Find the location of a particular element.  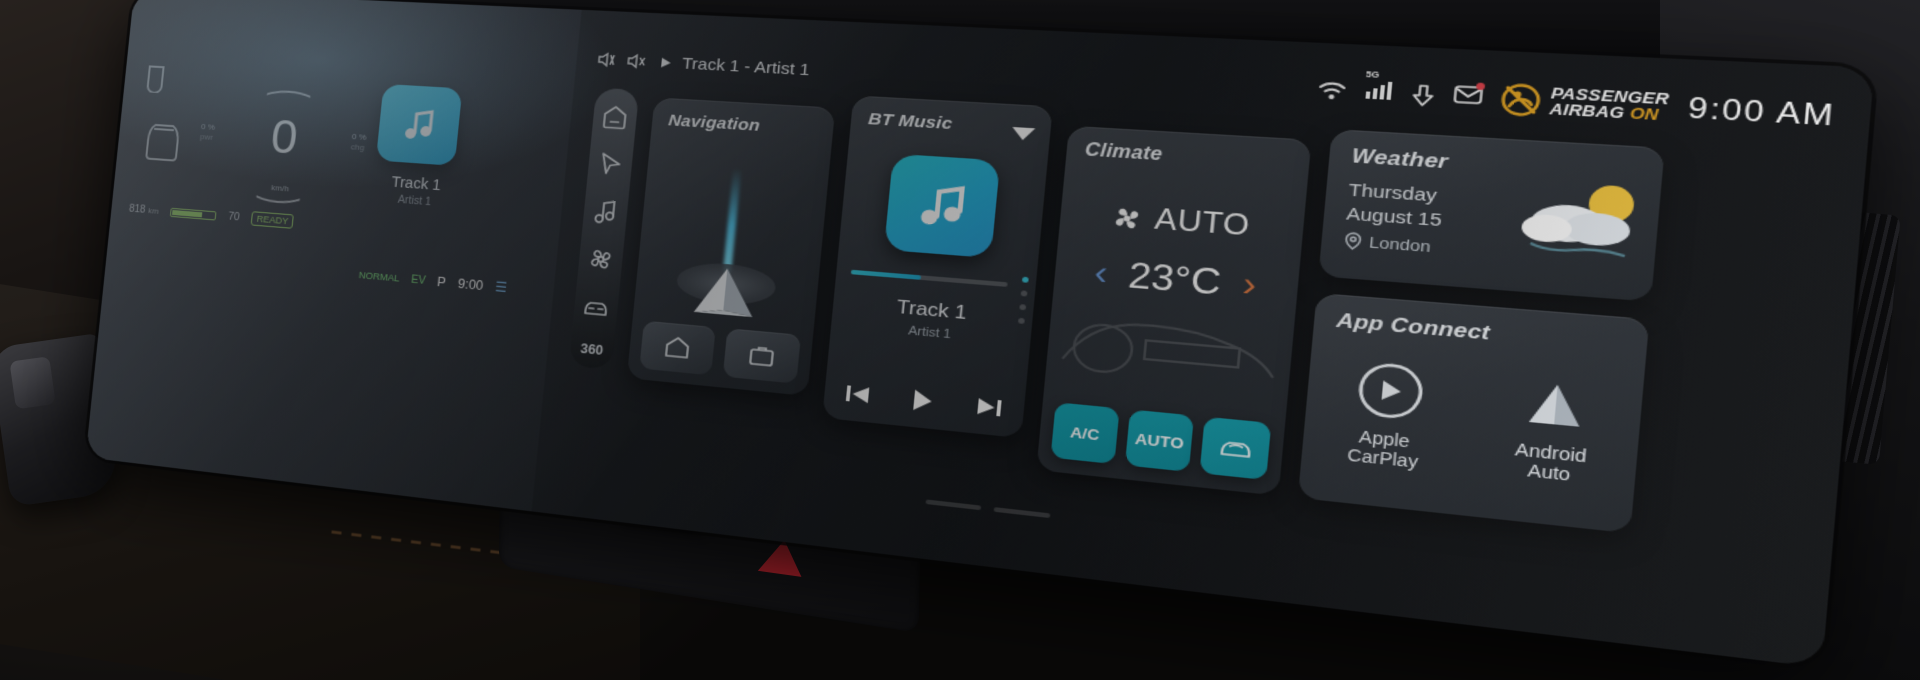

partly-cloudy-icon is located at coordinates (1578, 227).